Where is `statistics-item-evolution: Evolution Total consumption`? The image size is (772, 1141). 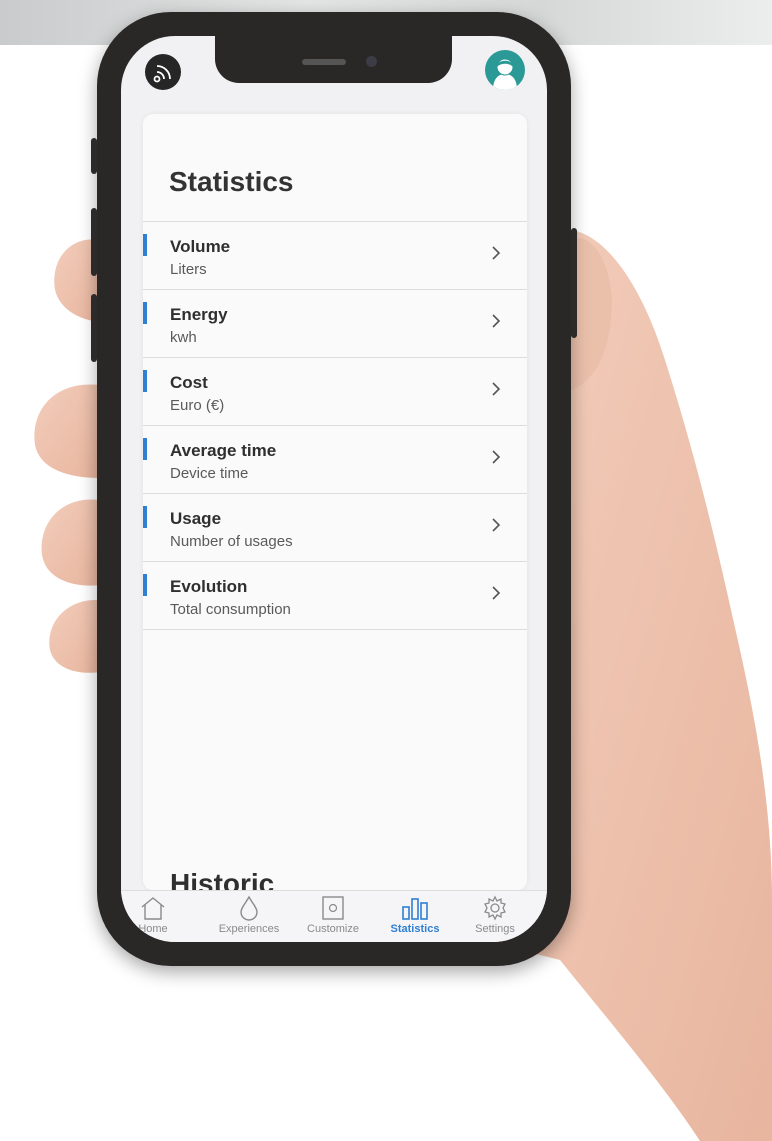
statistics-item-evolution: Evolution Total consumption is located at coordinates (335, 596).